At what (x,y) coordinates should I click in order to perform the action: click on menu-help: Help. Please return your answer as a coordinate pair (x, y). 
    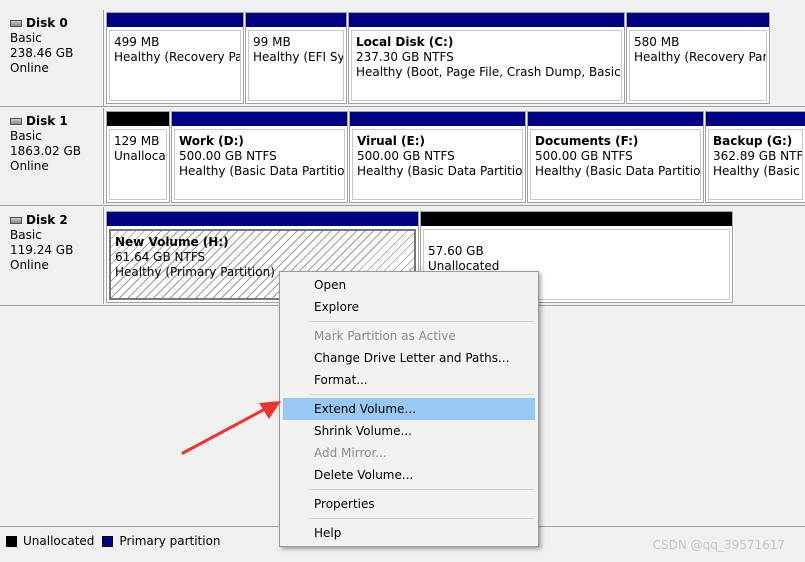
    Looking at the image, I should click on (409, 533).